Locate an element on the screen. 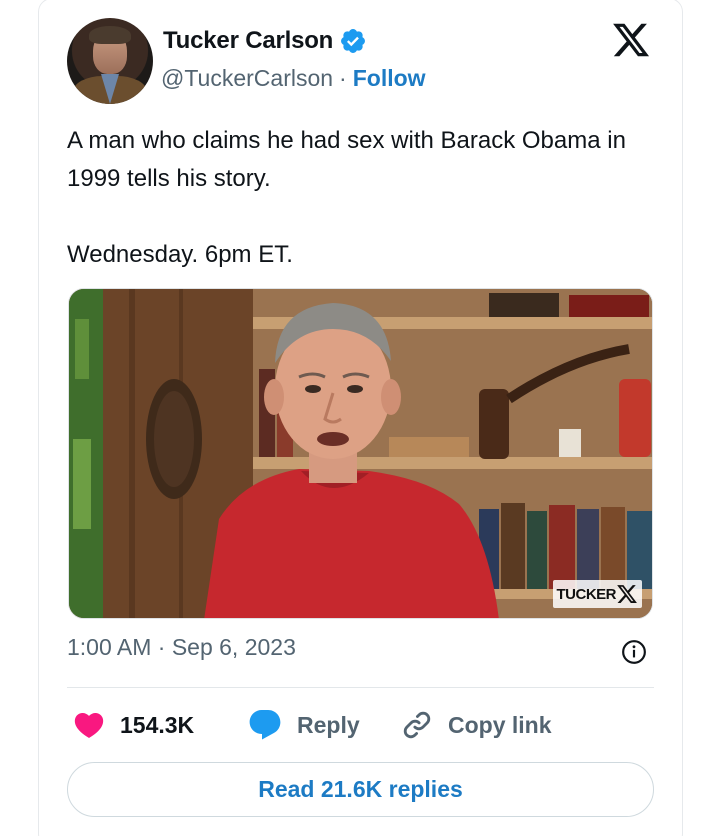 Image resolution: width=720 pixels, height=836 pixels. reply-button: Reply is located at coordinates (303, 725).